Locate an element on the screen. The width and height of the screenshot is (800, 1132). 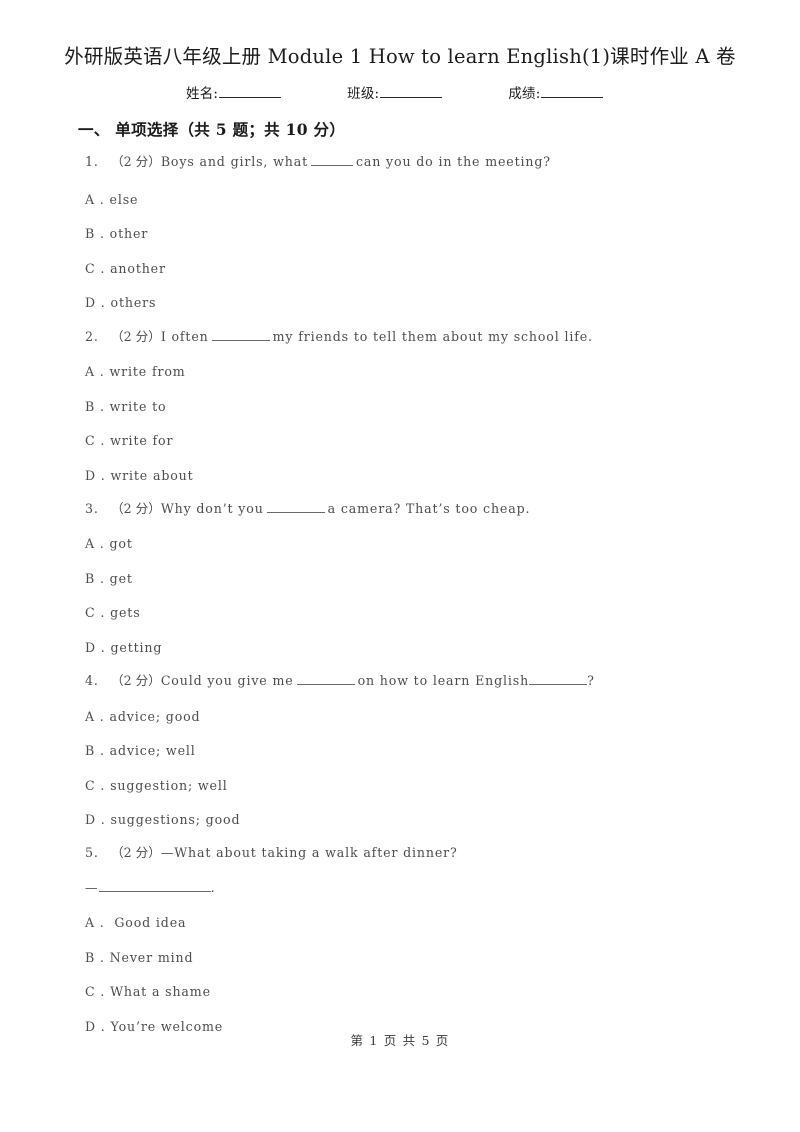
question-2-option-a-label: write from is located at coordinates (147, 371).